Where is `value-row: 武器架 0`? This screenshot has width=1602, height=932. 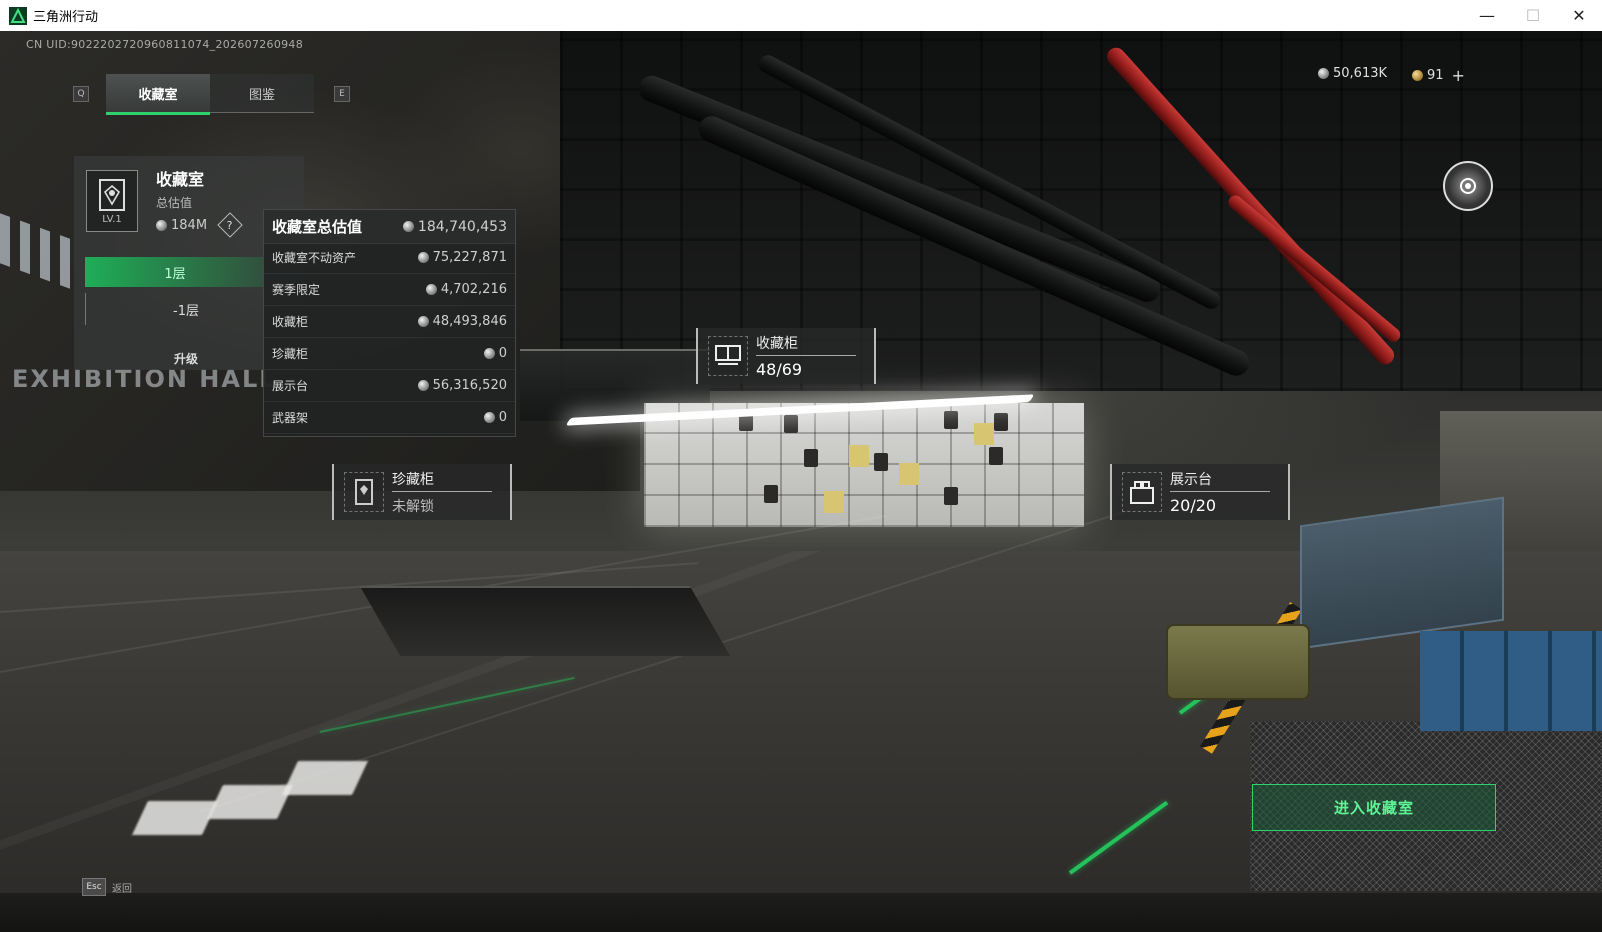 value-row: 武器架 0 is located at coordinates (389, 418).